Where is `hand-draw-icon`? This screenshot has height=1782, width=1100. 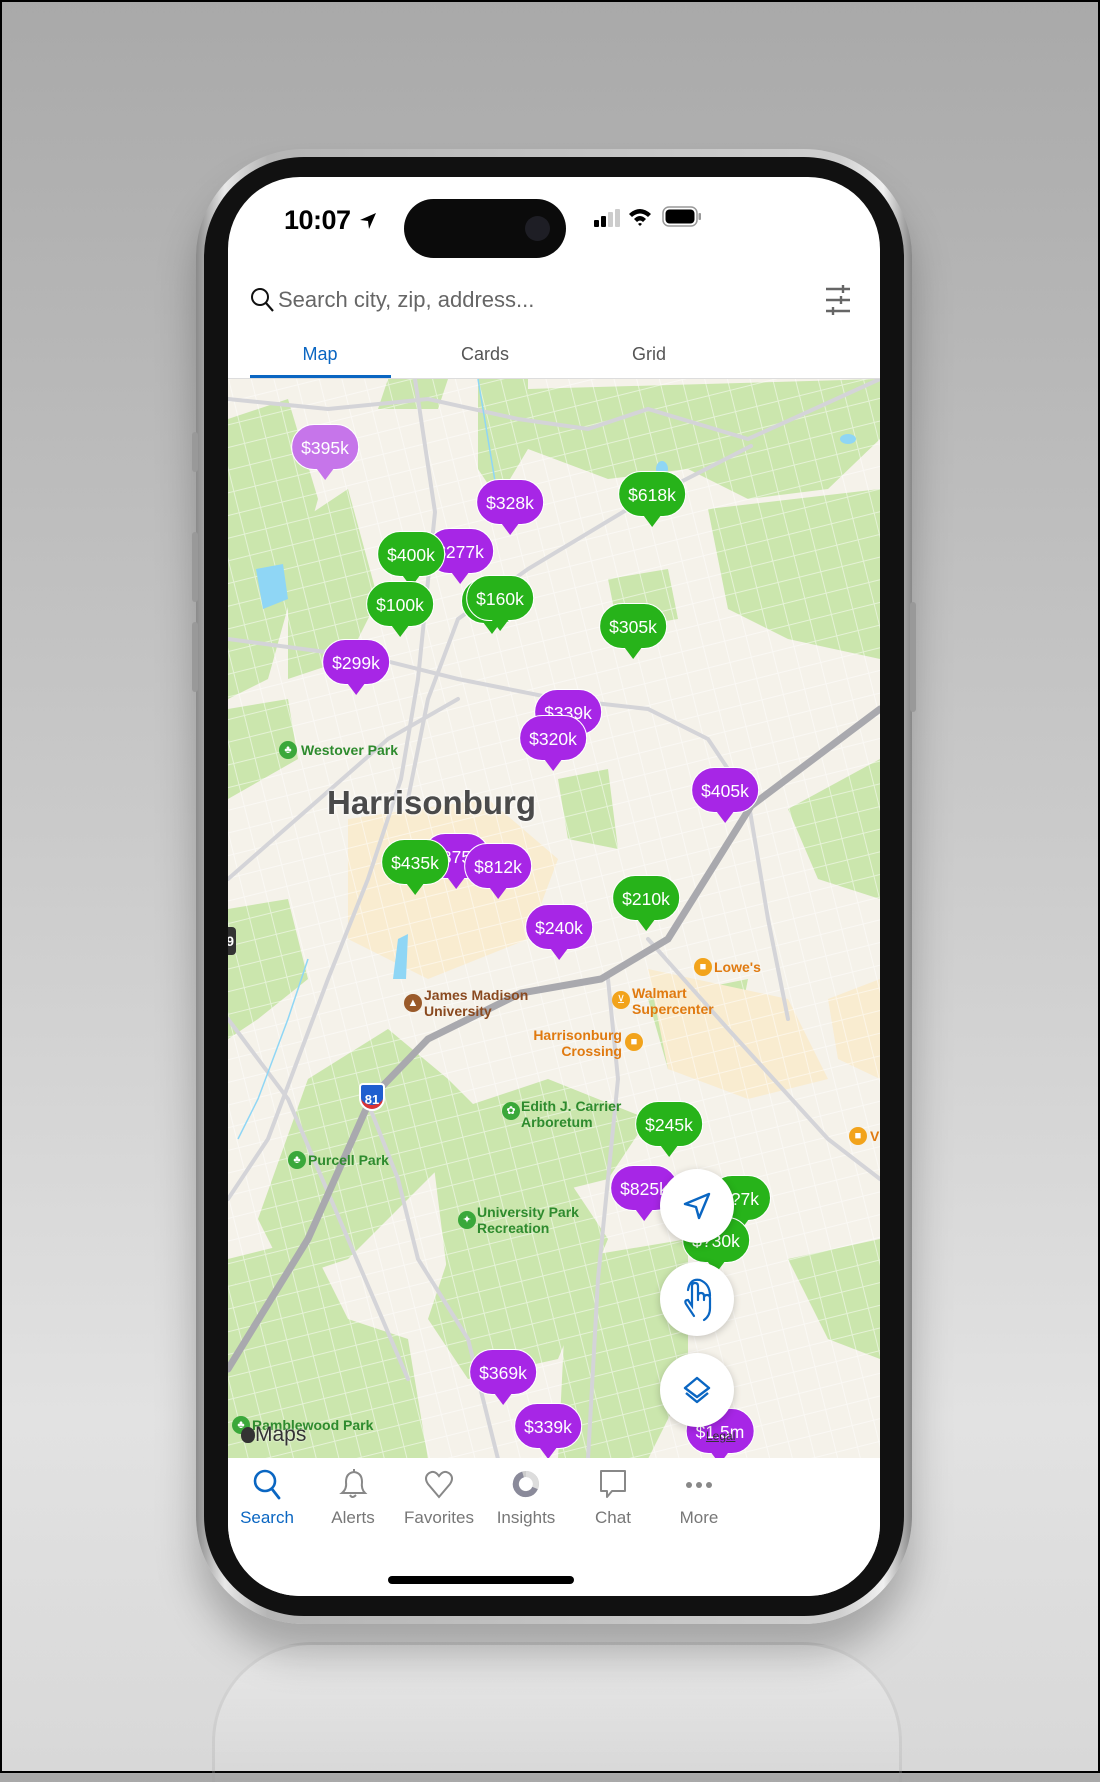 hand-draw-icon is located at coordinates (698, 1300).